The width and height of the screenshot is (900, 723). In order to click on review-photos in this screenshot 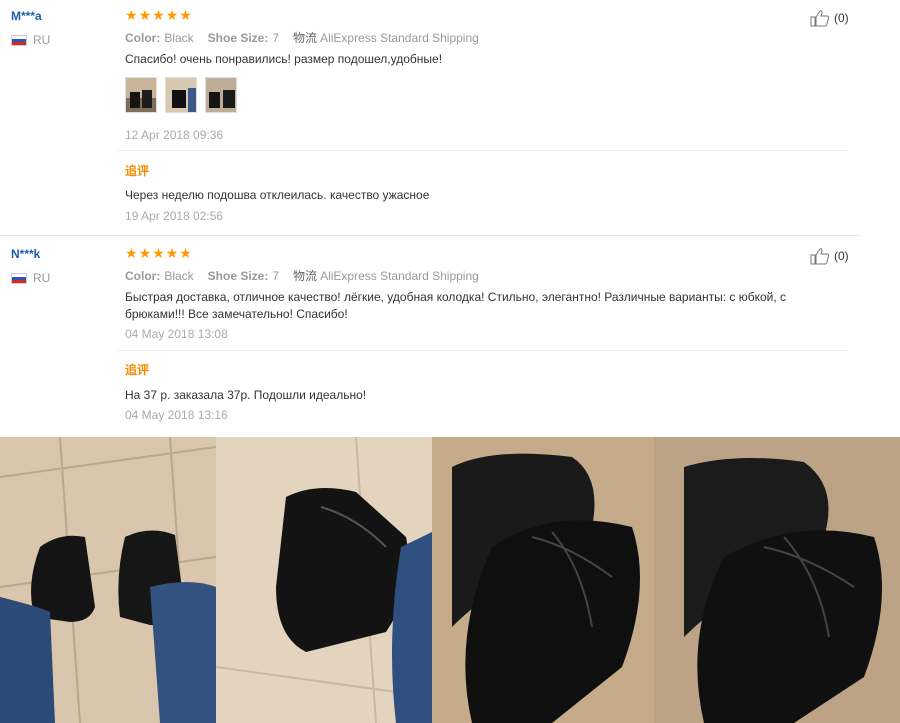, I will do `click(181, 95)`.